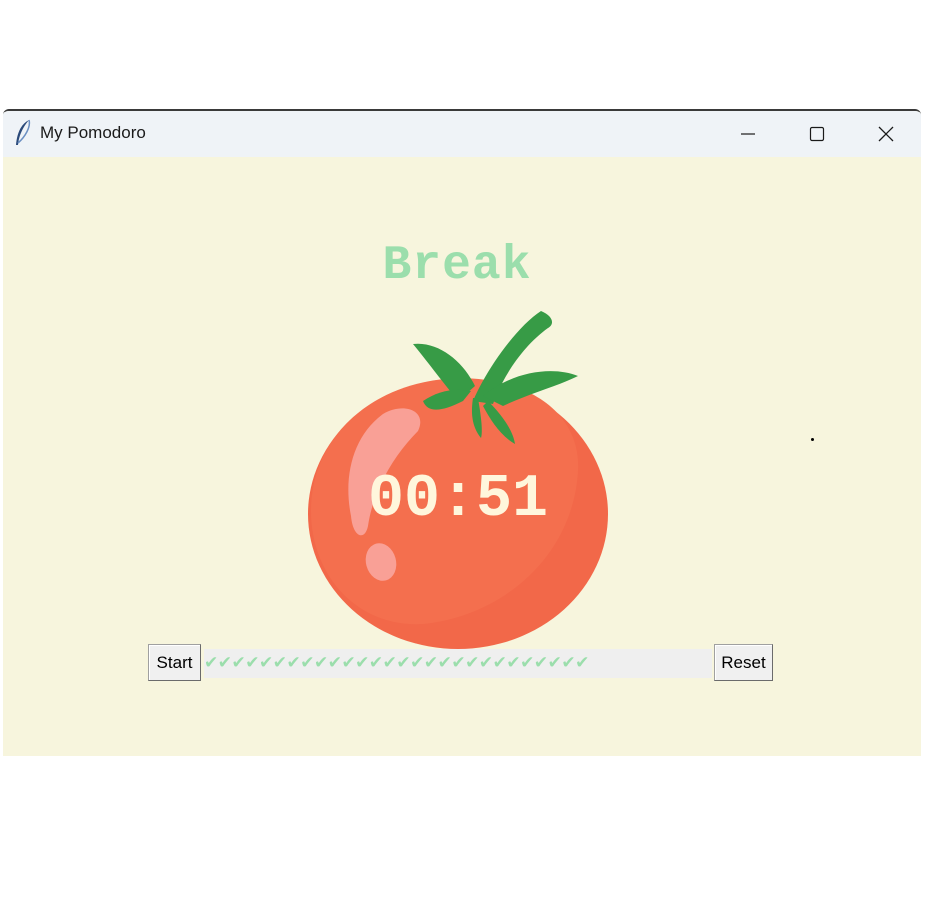  I want to click on reset-button: Reset, so click(743, 662).